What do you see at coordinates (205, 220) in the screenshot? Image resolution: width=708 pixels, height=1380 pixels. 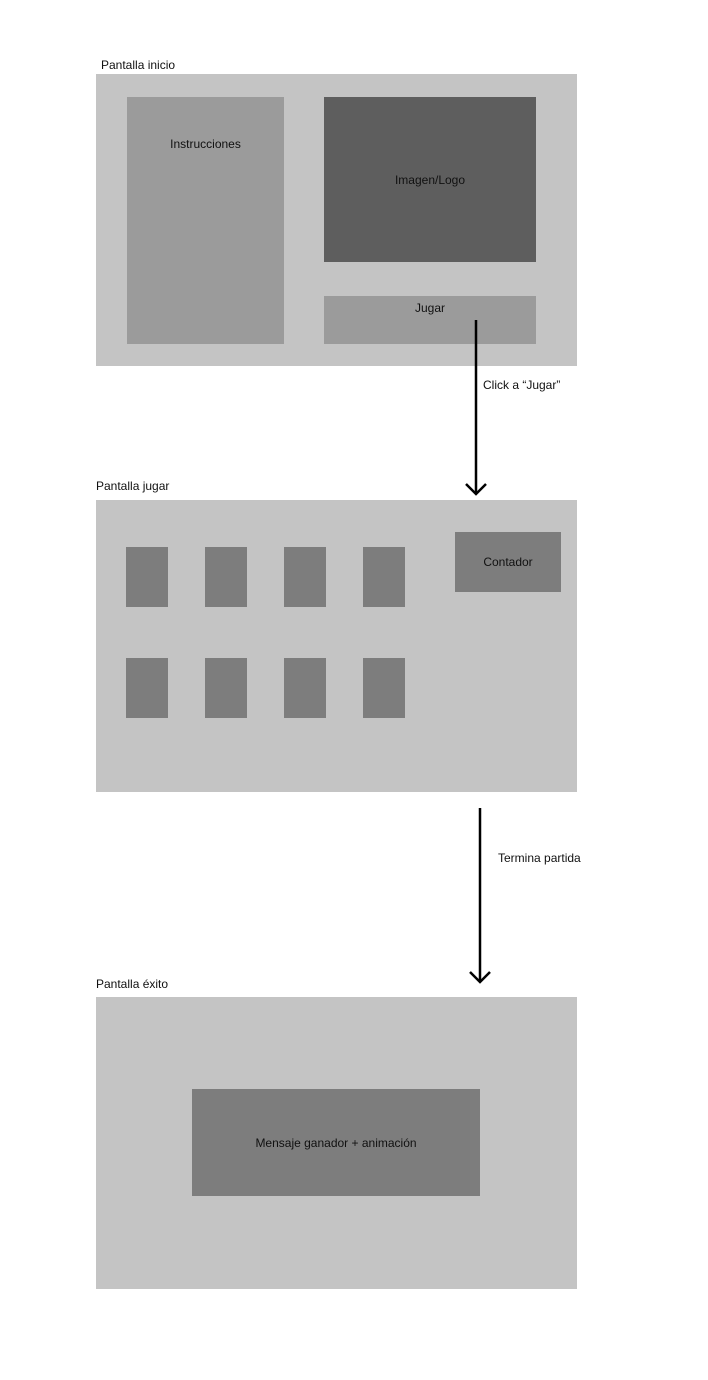 I see `instructions-panel: Instrucciones` at bounding box center [205, 220].